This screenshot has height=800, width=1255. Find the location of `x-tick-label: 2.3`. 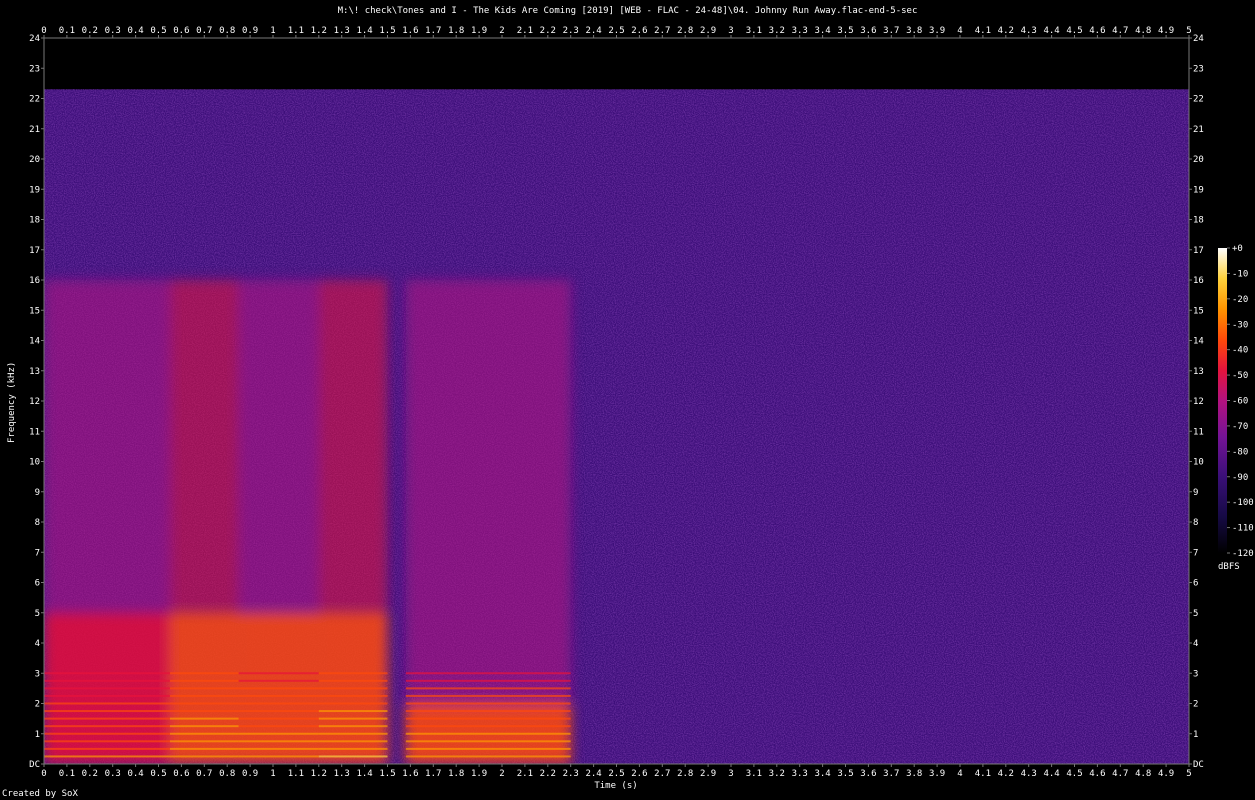

x-tick-label: 2.3 is located at coordinates (571, 774).